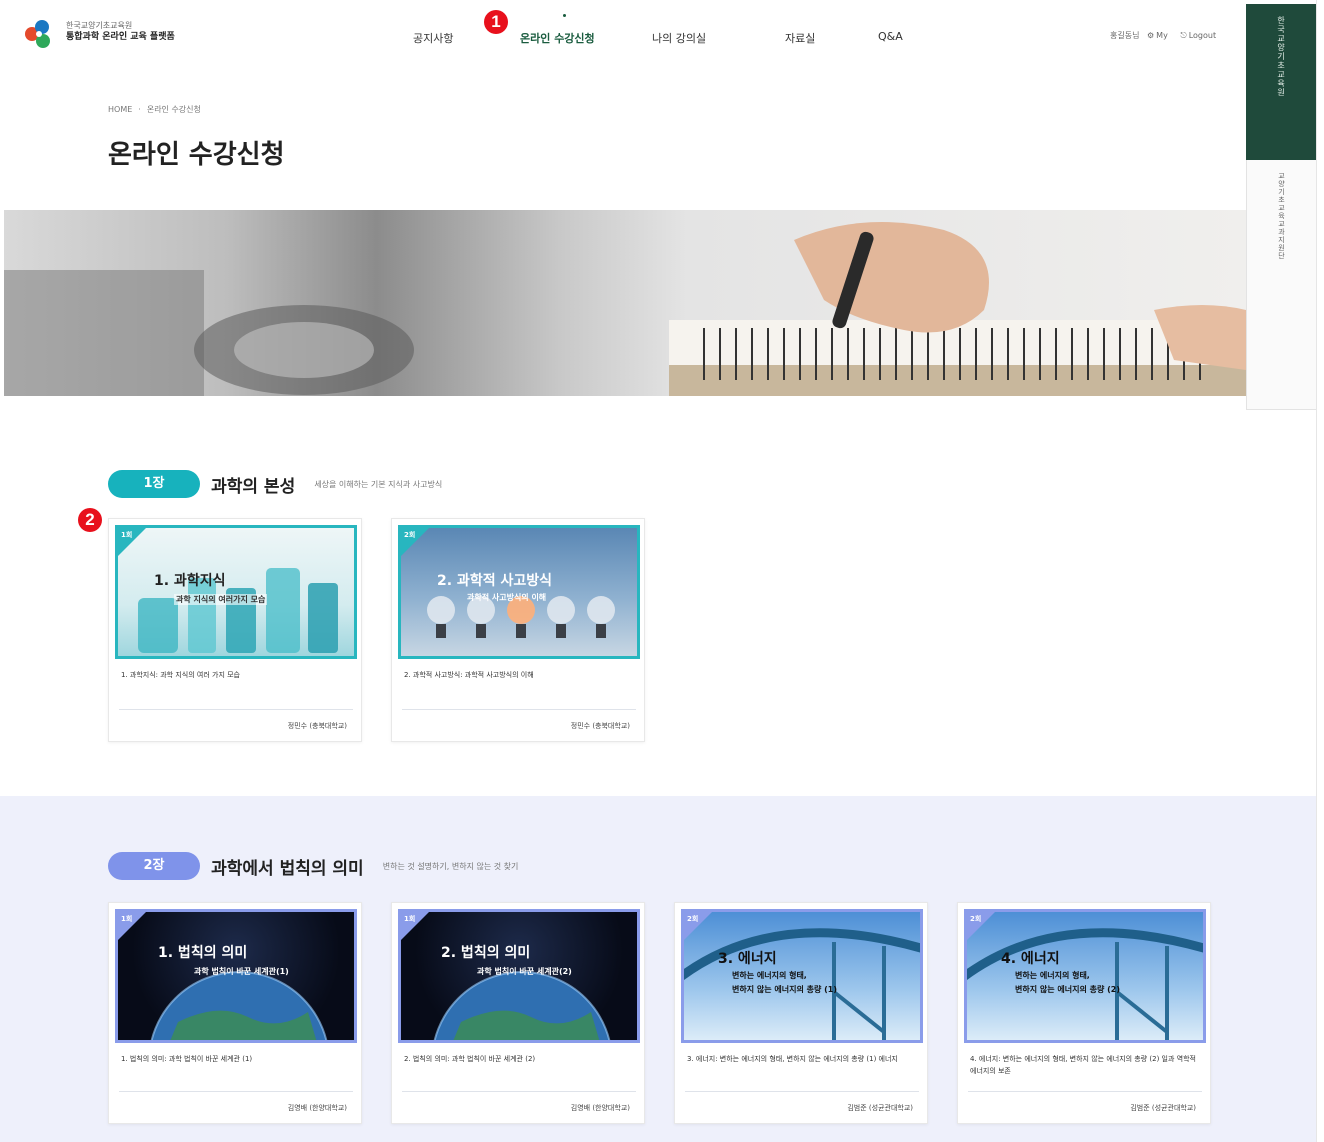  I want to click on chapter-1-title: 과학의 본성, so click(253, 486).